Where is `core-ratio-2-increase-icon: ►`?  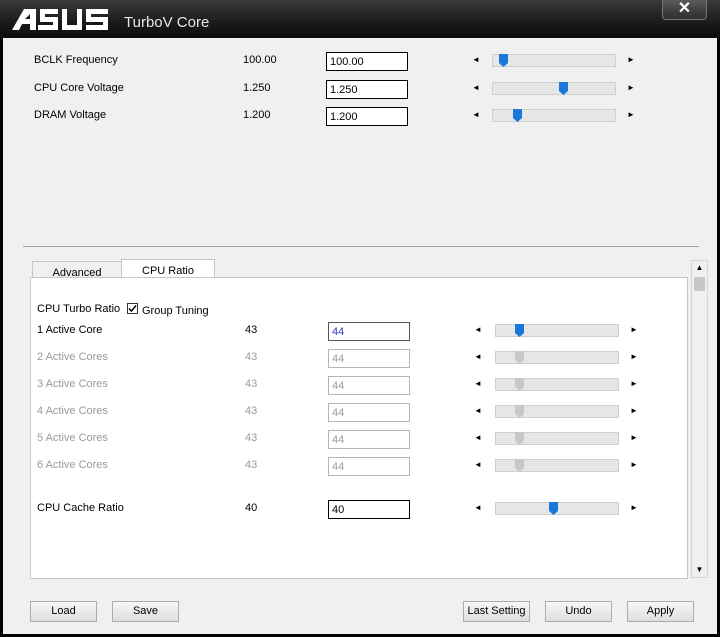 core-ratio-2-increase-icon: ► is located at coordinates (634, 356).